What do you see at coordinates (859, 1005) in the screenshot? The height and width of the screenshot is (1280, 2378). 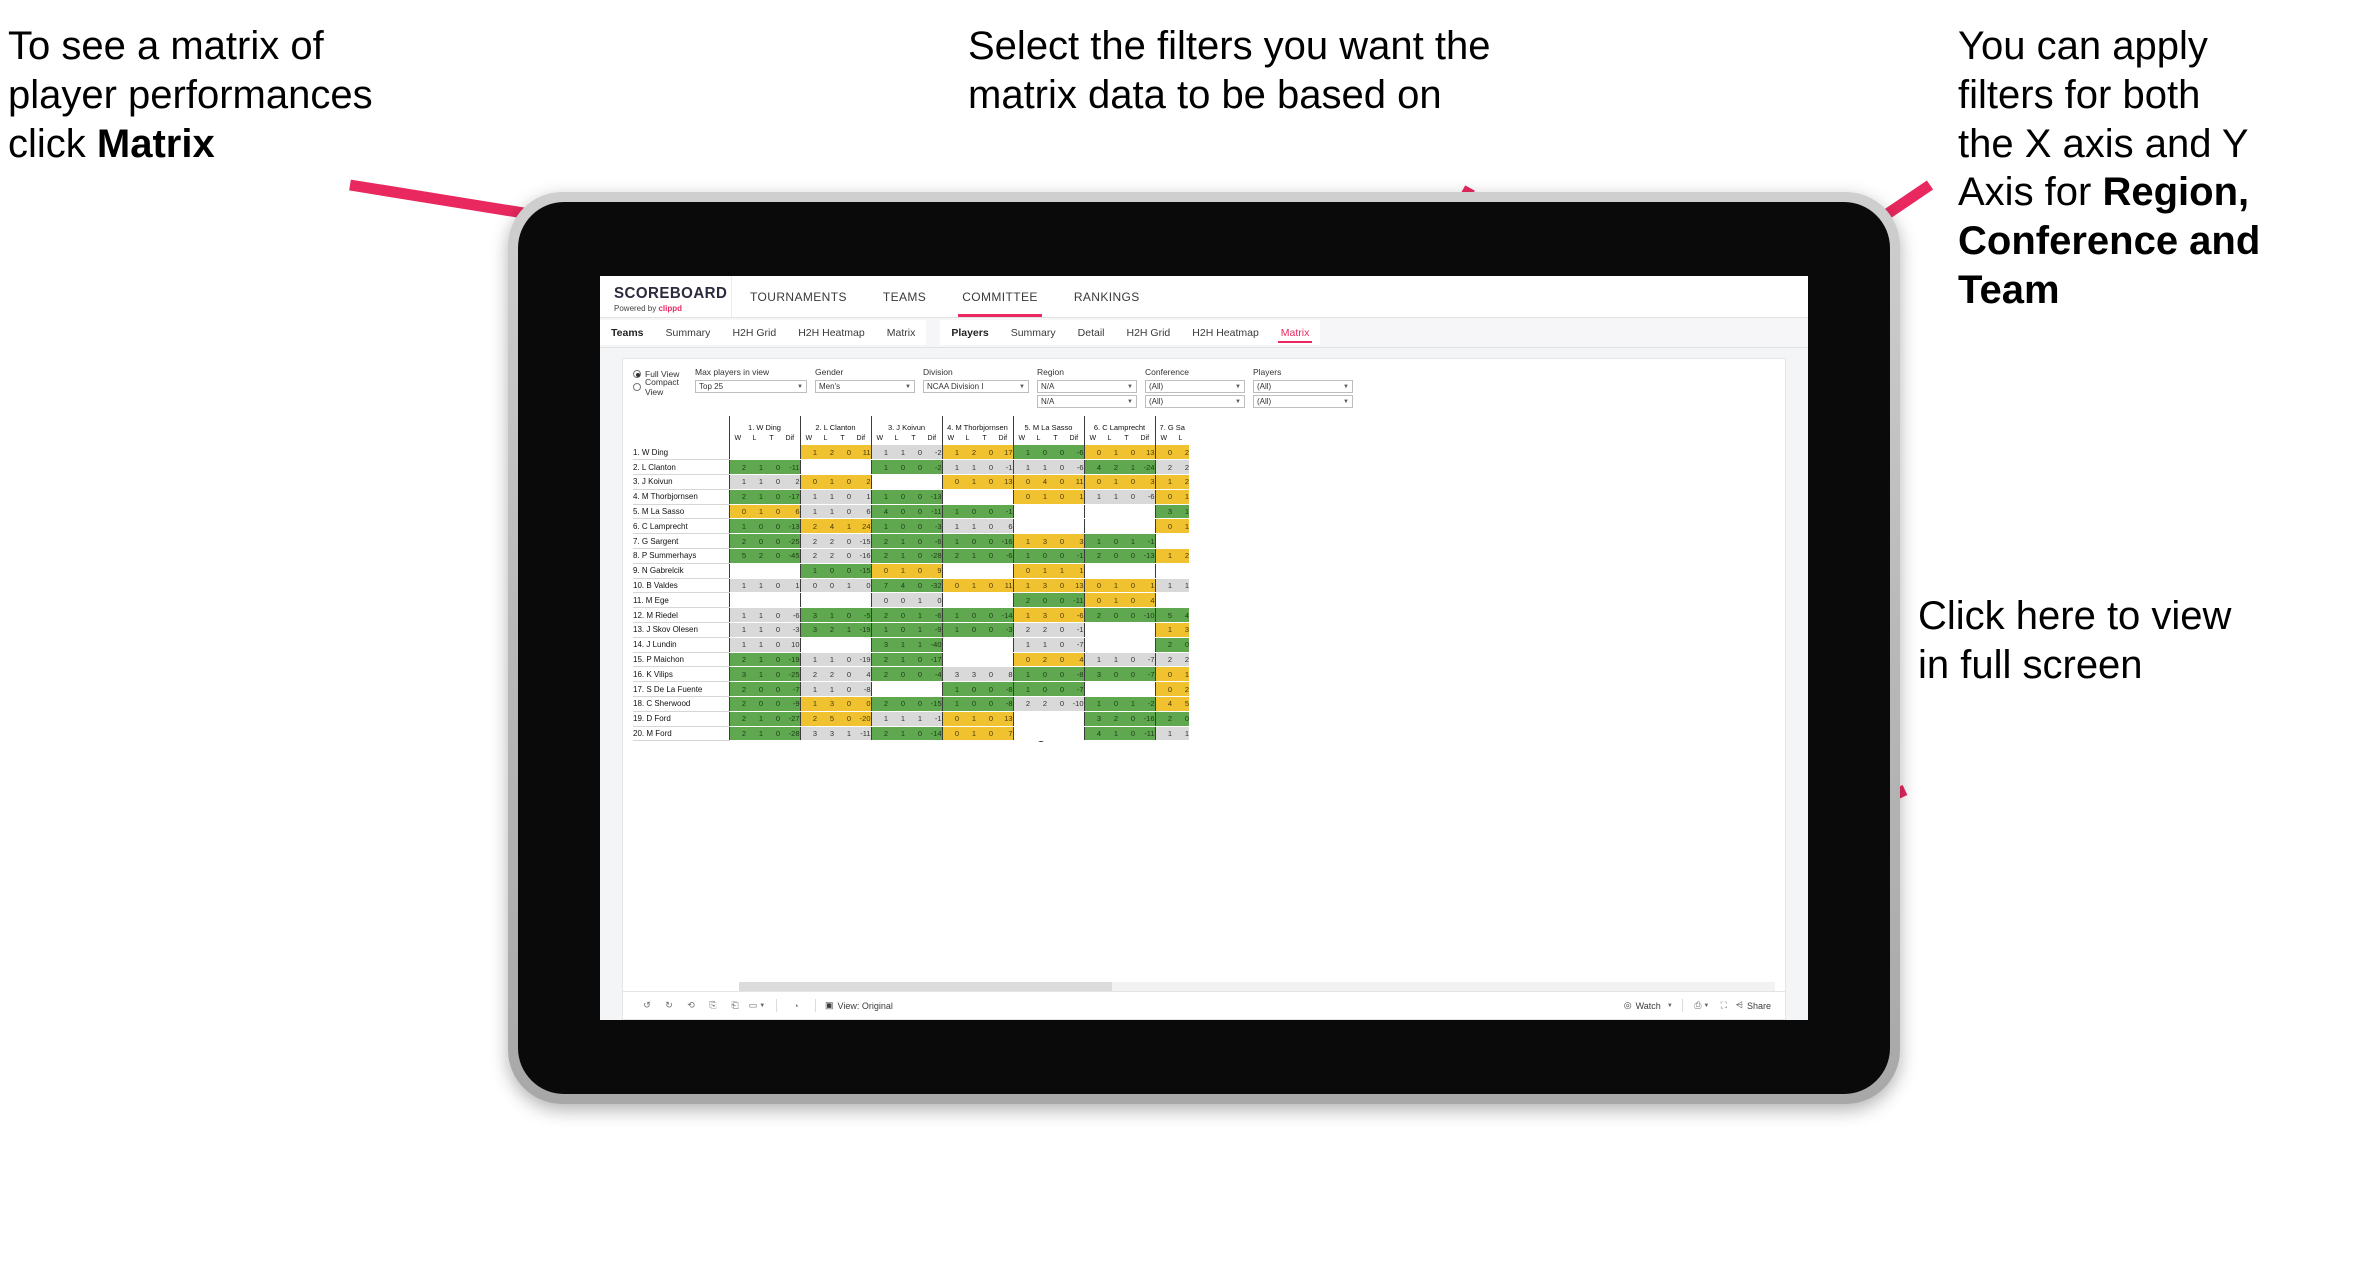 I see `view-original-button: ▣ View: Original` at bounding box center [859, 1005].